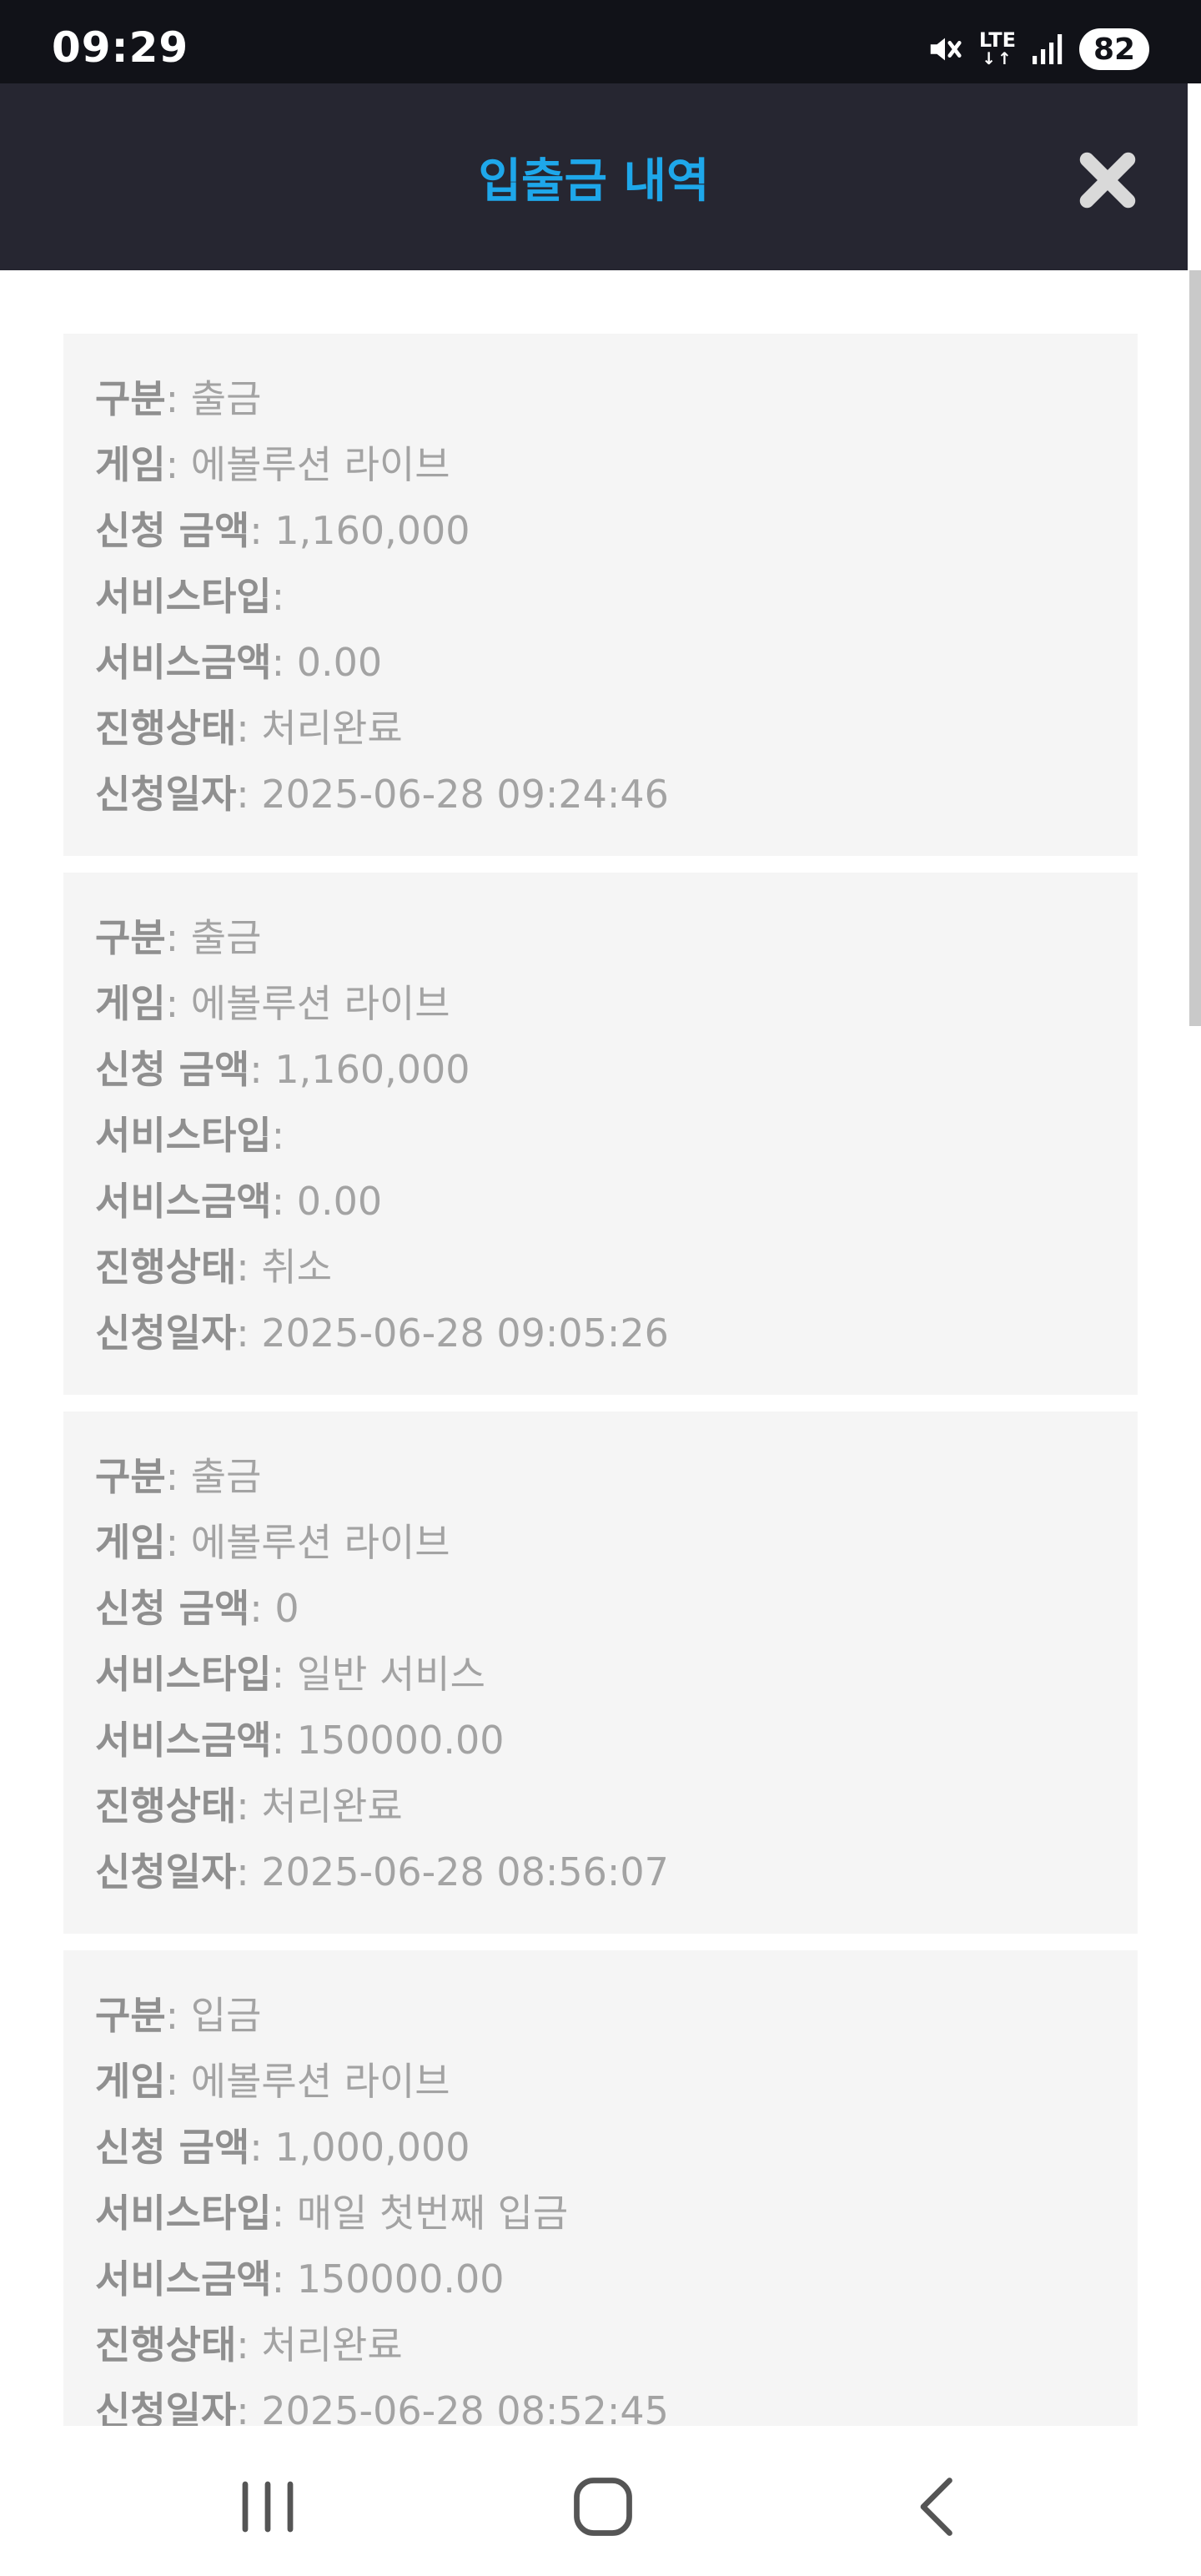  Describe the element at coordinates (998, 58) in the screenshot. I see `network-arrows: ↓↑` at that location.